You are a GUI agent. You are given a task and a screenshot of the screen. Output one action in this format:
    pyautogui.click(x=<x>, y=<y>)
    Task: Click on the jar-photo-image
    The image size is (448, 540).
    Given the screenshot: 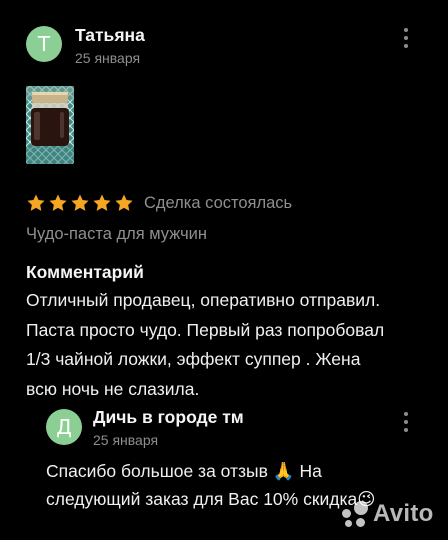 What is the action you would take?
    pyautogui.click(x=50, y=125)
    